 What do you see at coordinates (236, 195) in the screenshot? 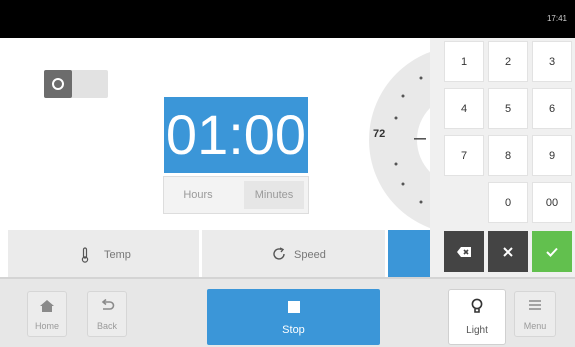
I see `time-unit-tabs: Hours Minutes` at bounding box center [236, 195].